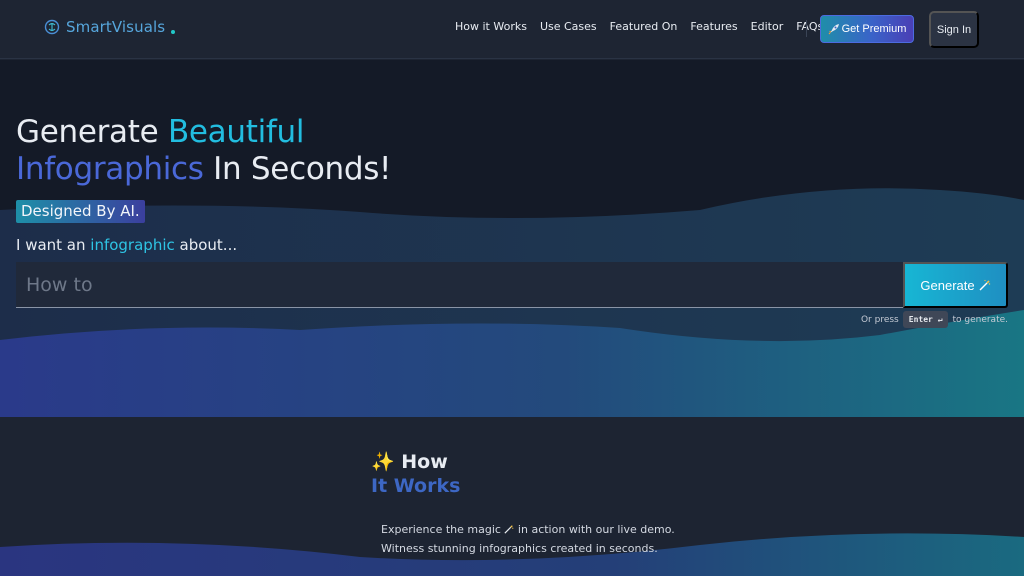  Describe the element at coordinates (980, 319) in the screenshot. I see `hint-suffix: to generate.` at that location.